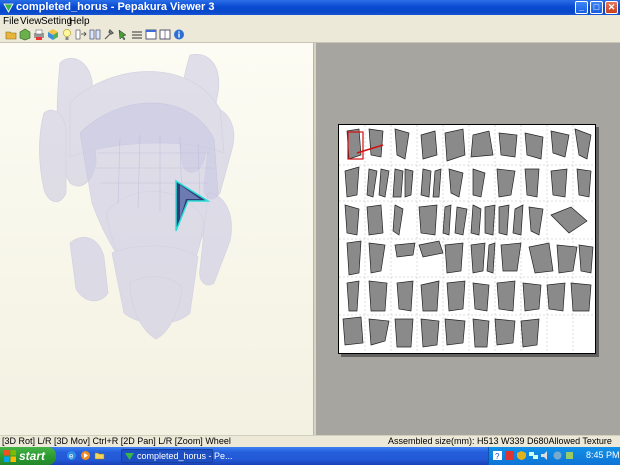  Describe the element at coordinates (611, 7) in the screenshot. I see `close-button: ✕` at that location.